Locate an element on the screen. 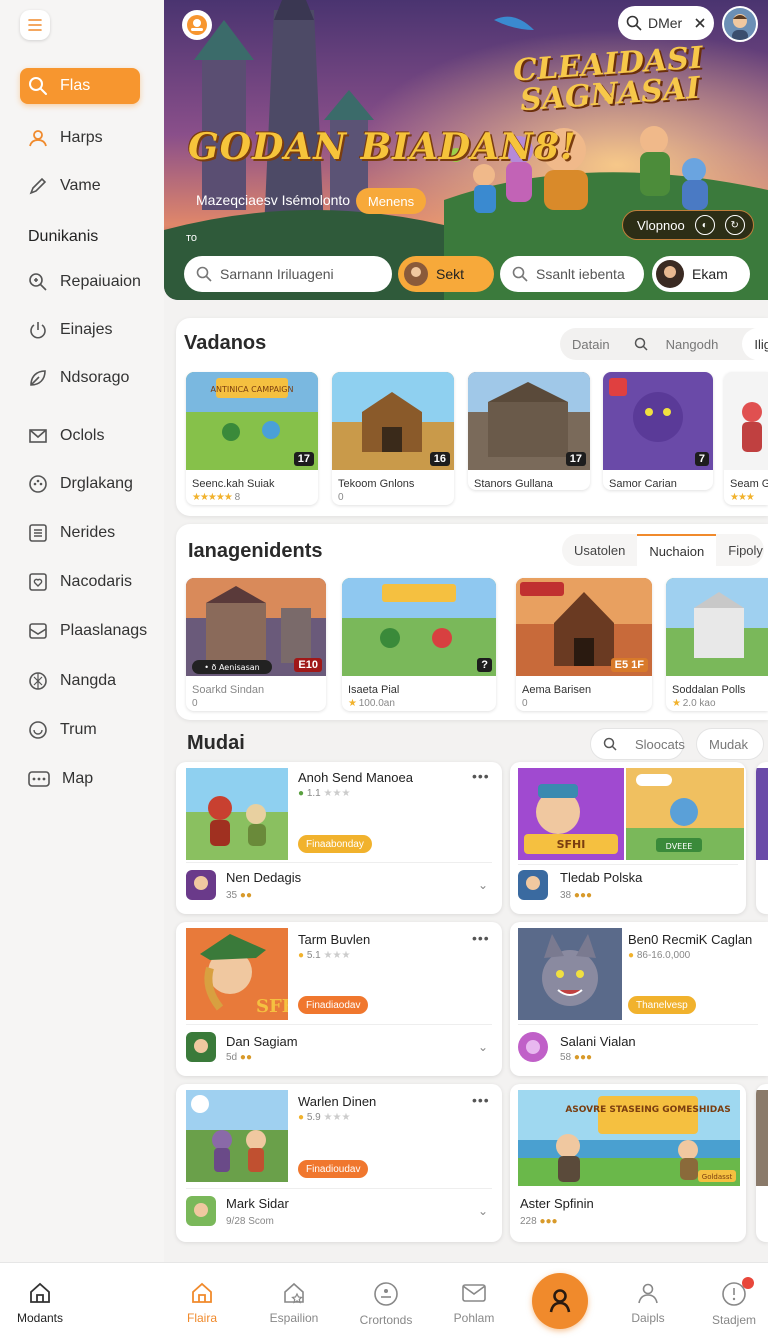 Image resolution: width=768 pixels, height=1344 pixels. hamburger-icon is located at coordinates (35, 25).